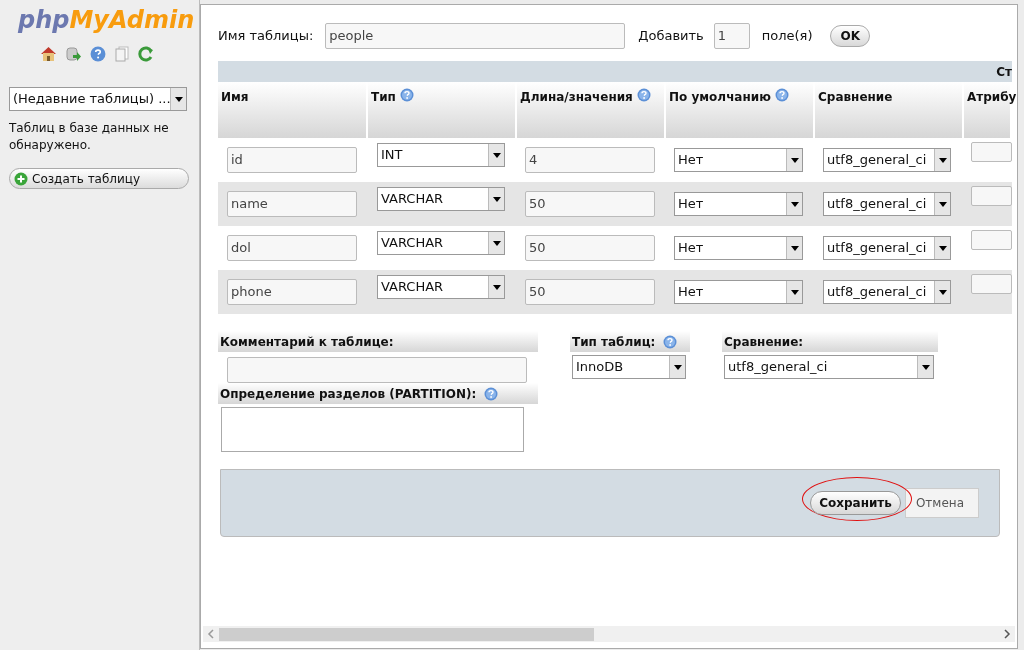 The image size is (1024, 650). I want to click on column-name-field: dol, so click(292, 248).